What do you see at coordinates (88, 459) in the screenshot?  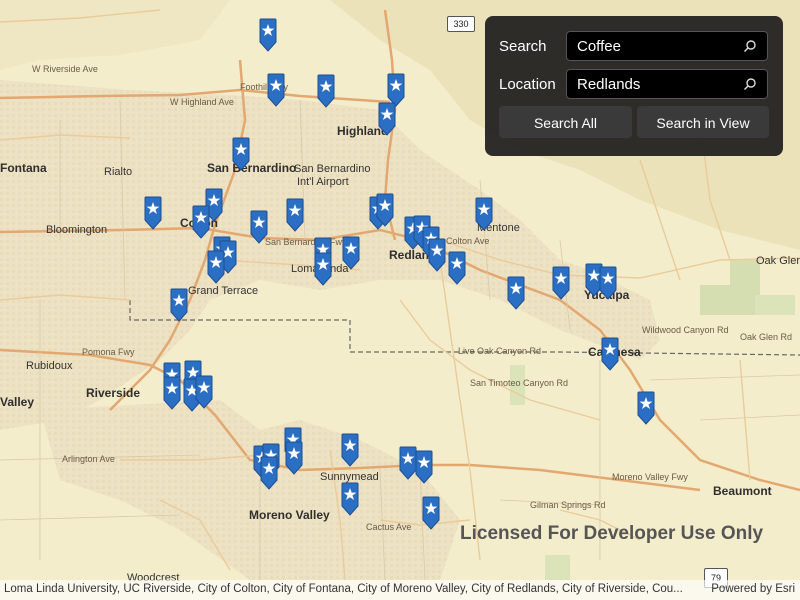 I see `road-label: Arlington Ave` at bounding box center [88, 459].